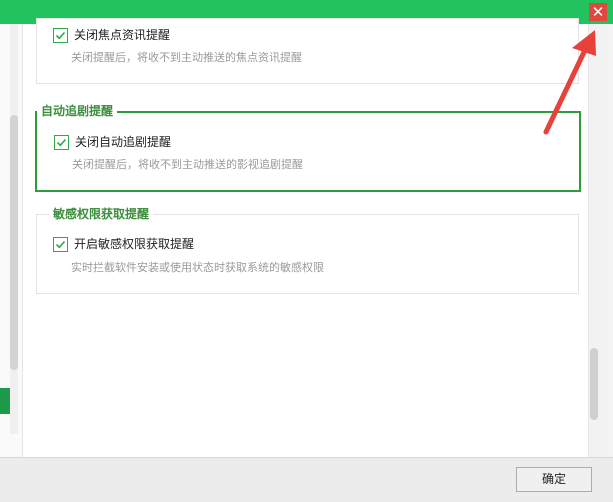 The height and width of the screenshot is (502, 613). I want to click on sensitive-permission-group-title: 敏感权限获取提醒, so click(101, 214).